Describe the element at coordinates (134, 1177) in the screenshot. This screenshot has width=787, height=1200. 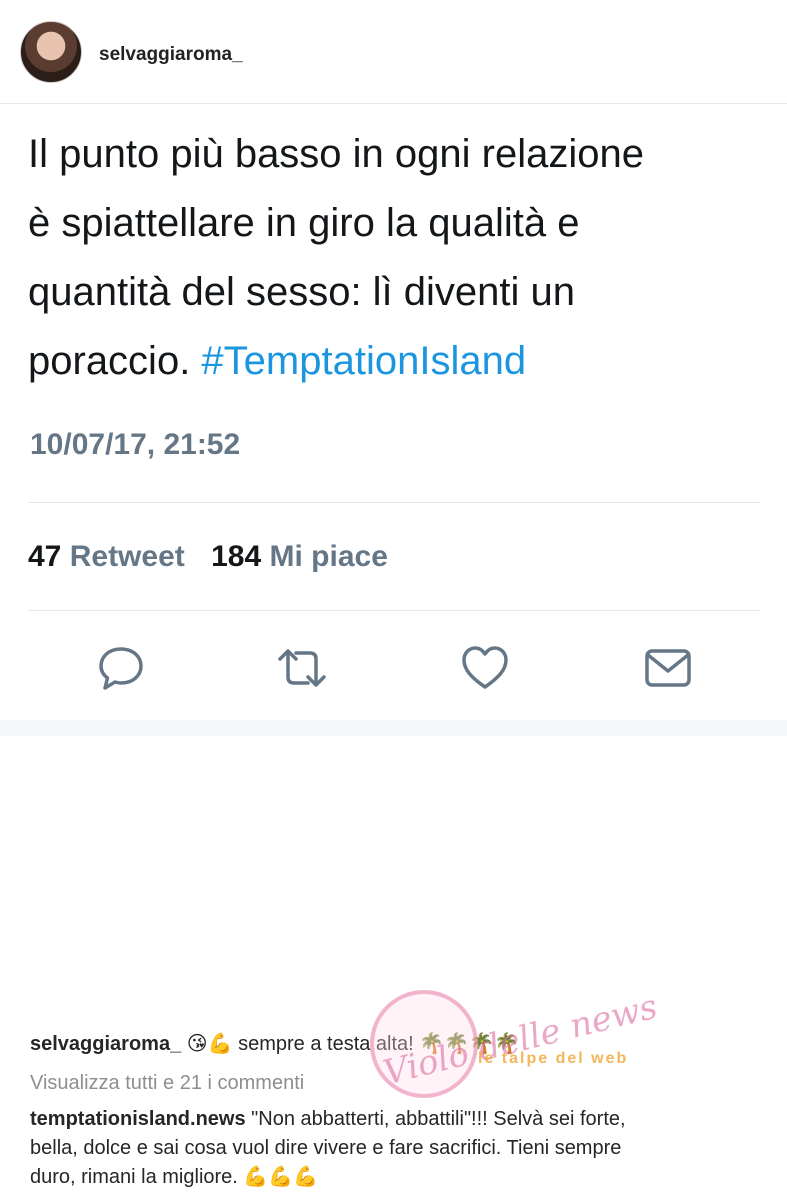
I see `comment-text: duro, rimani la migliore.` at that location.